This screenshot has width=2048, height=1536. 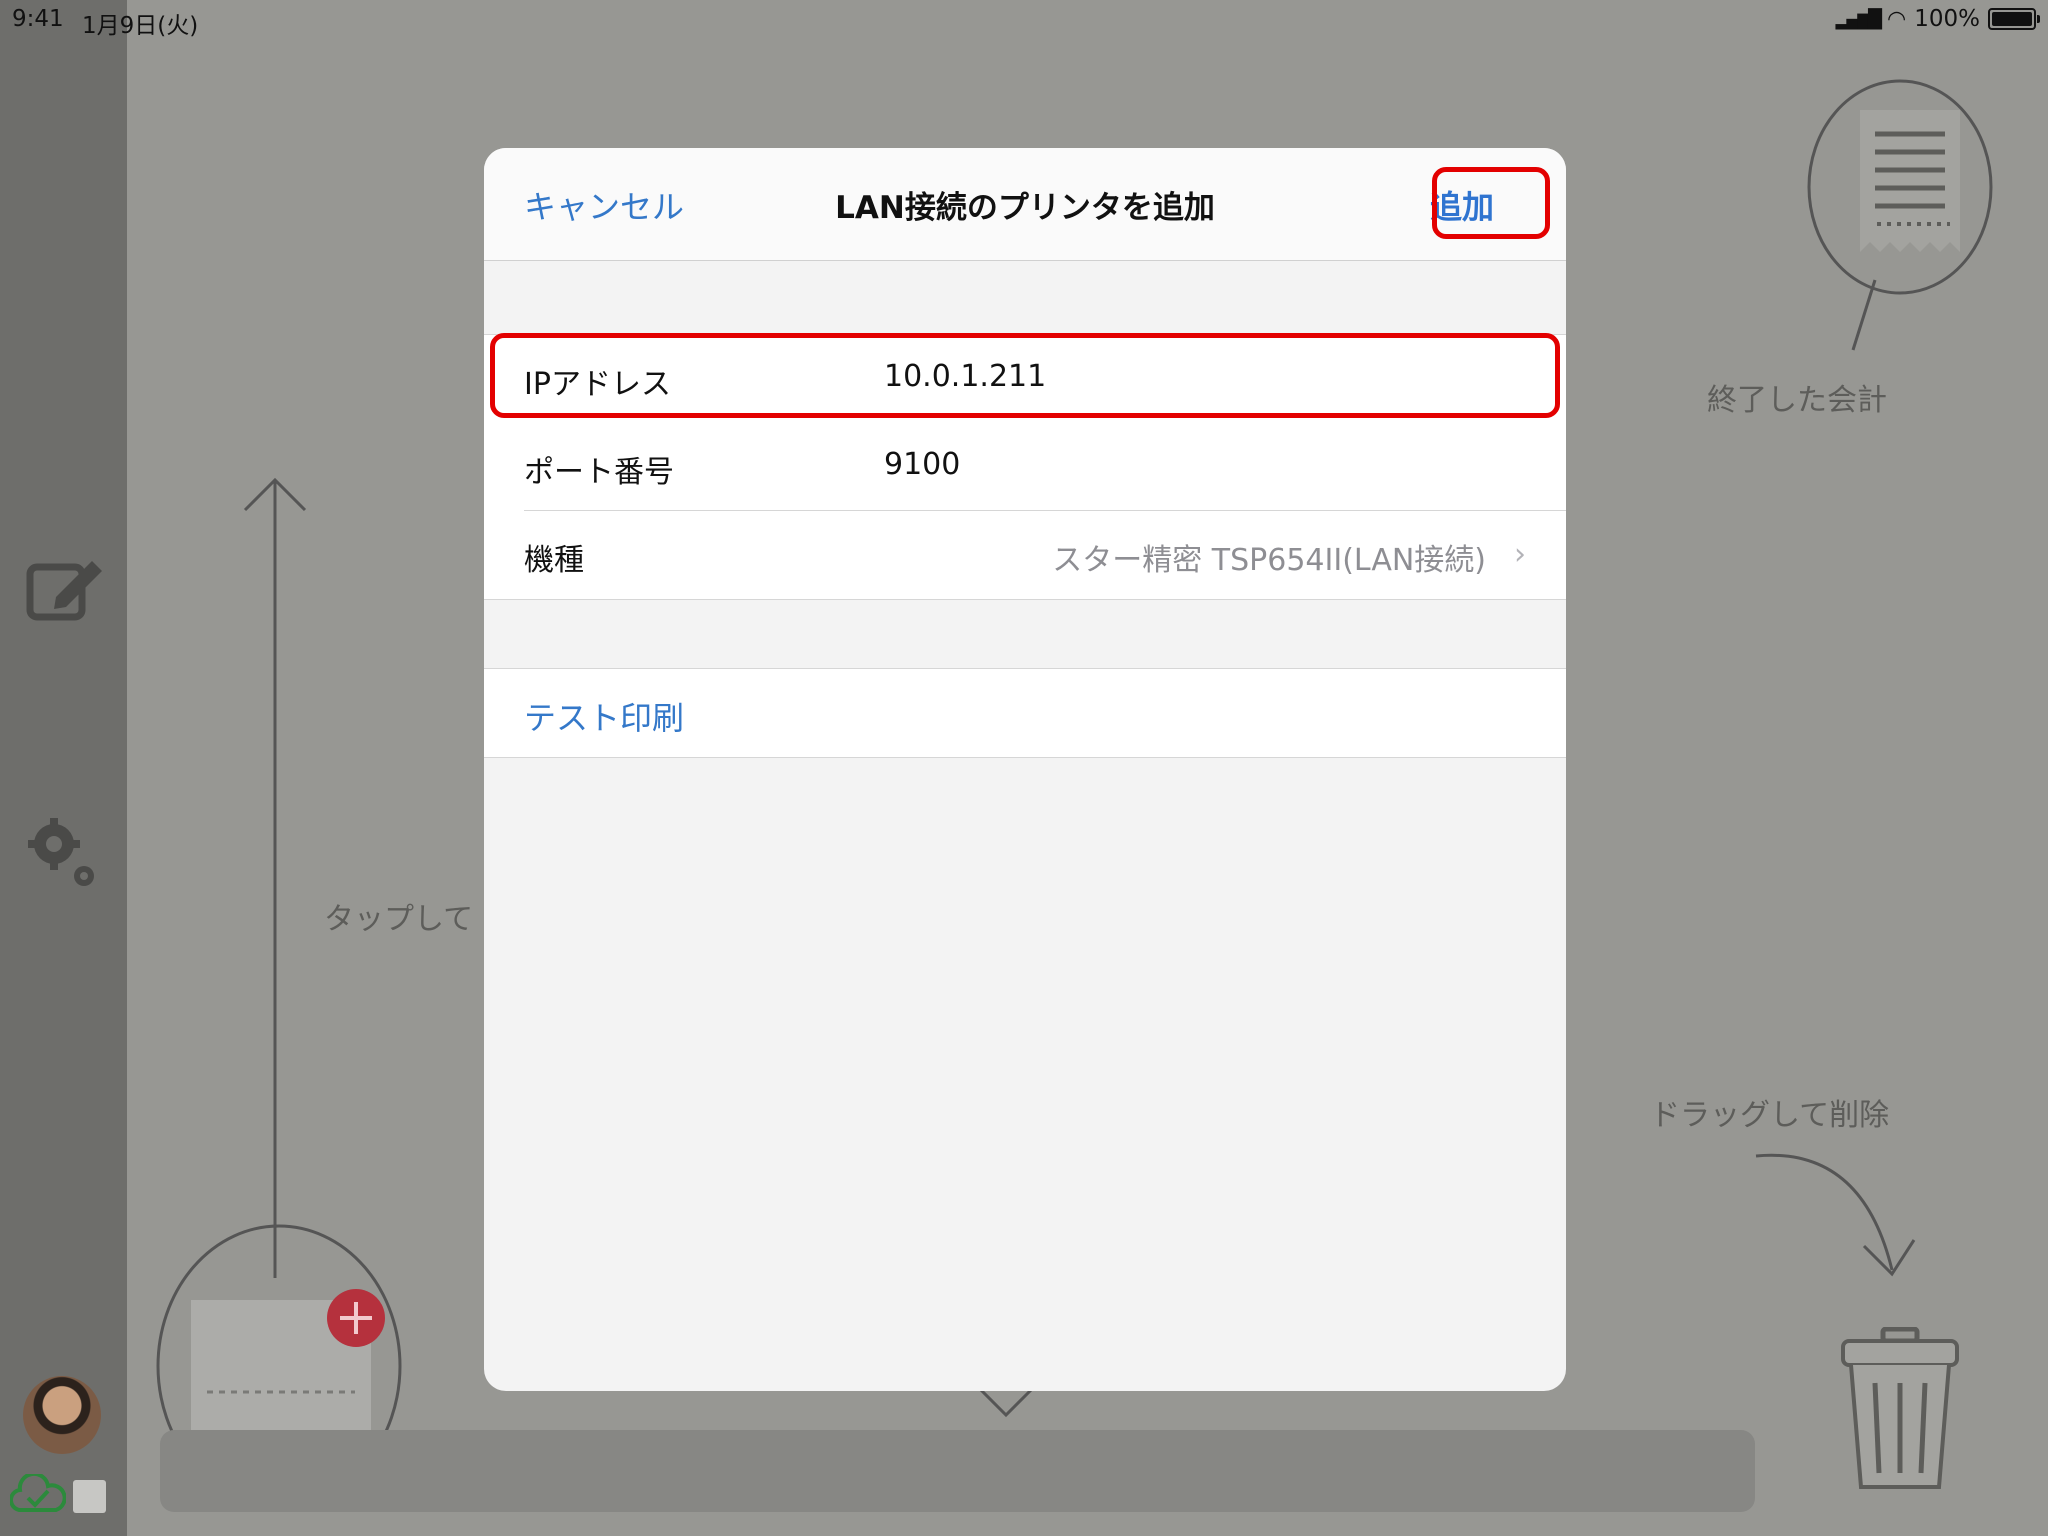 What do you see at coordinates (2014, 19) in the screenshot?
I see `battery-icon` at bounding box center [2014, 19].